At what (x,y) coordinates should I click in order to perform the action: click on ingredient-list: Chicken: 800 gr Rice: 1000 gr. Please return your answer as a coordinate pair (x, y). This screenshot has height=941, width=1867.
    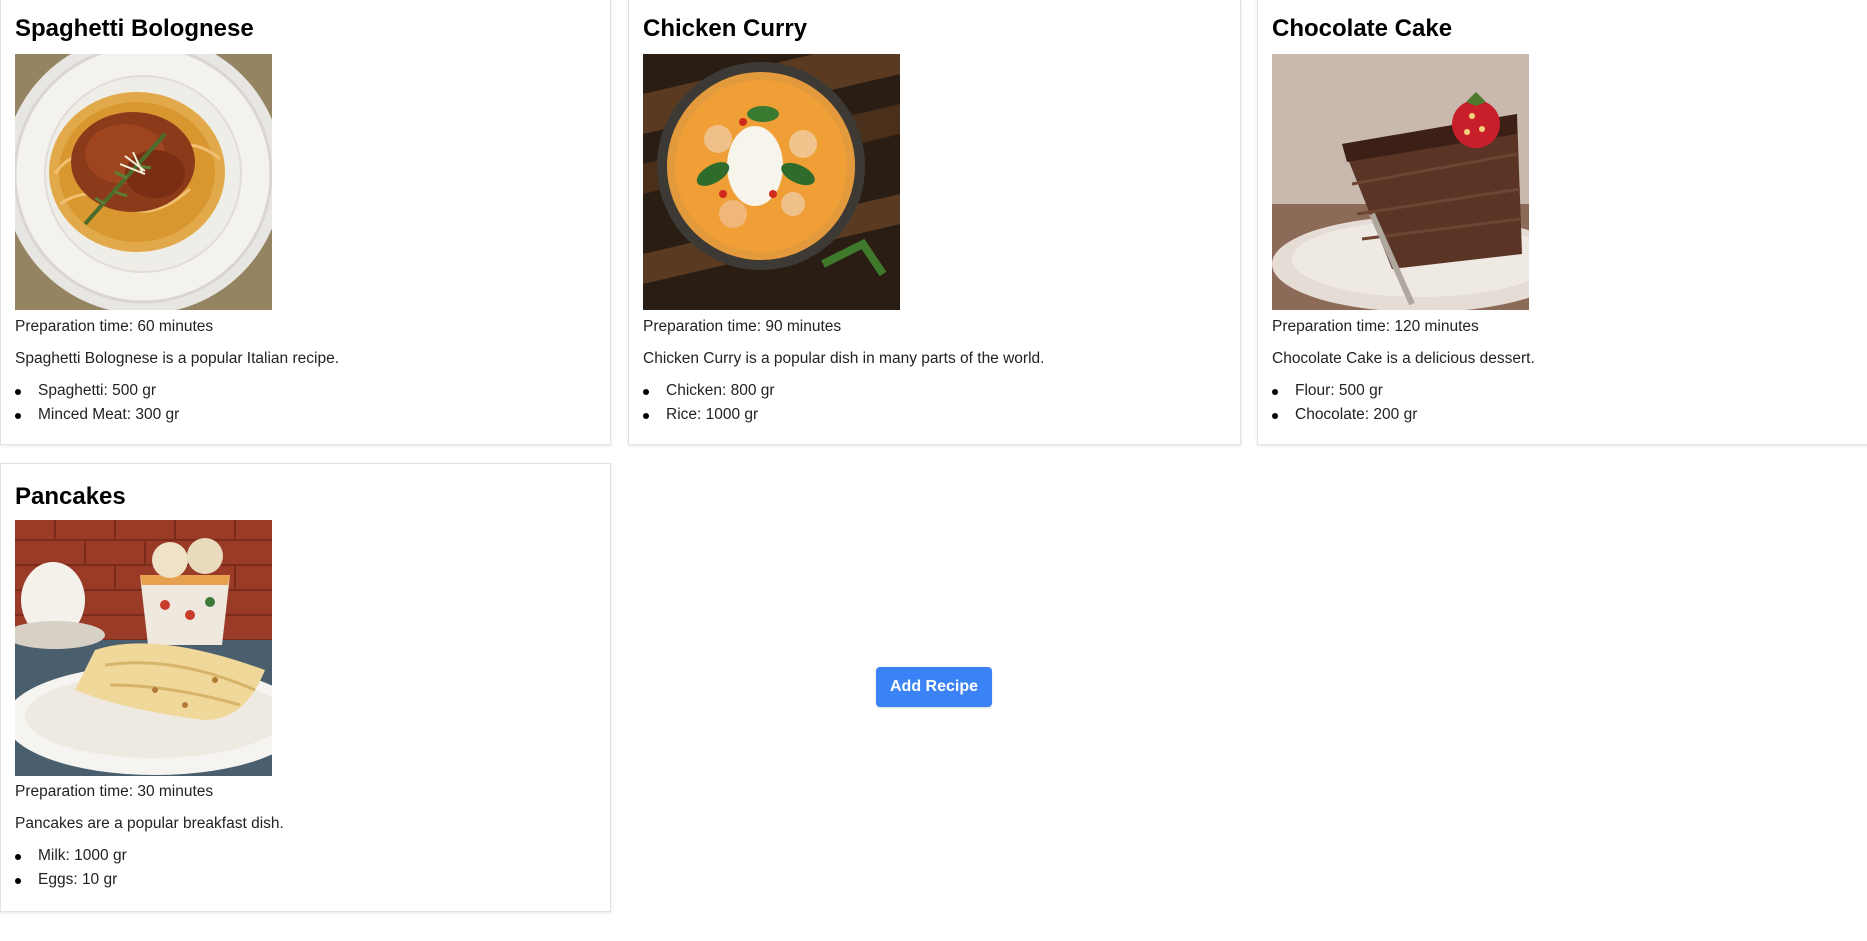
    Looking at the image, I should click on (709, 403).